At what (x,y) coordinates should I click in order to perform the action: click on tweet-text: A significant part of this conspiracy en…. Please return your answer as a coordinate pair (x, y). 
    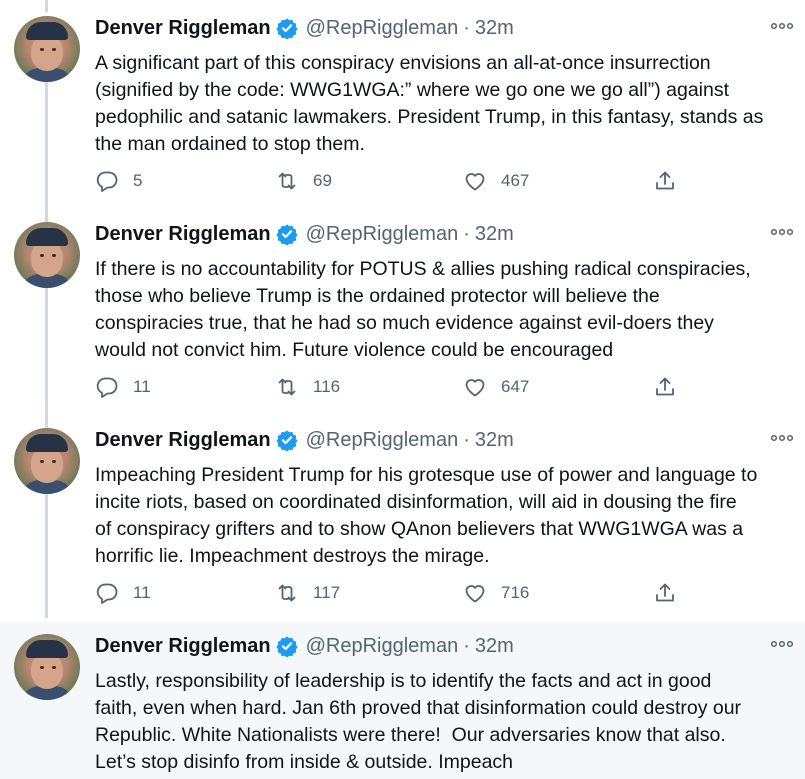
    Looking at the image, I should click on (429, 103).